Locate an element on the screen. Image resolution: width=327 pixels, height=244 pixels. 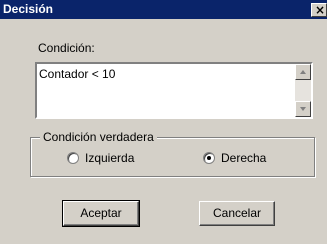
cancel-button: Cancelar is located at coordinates (237, 213).